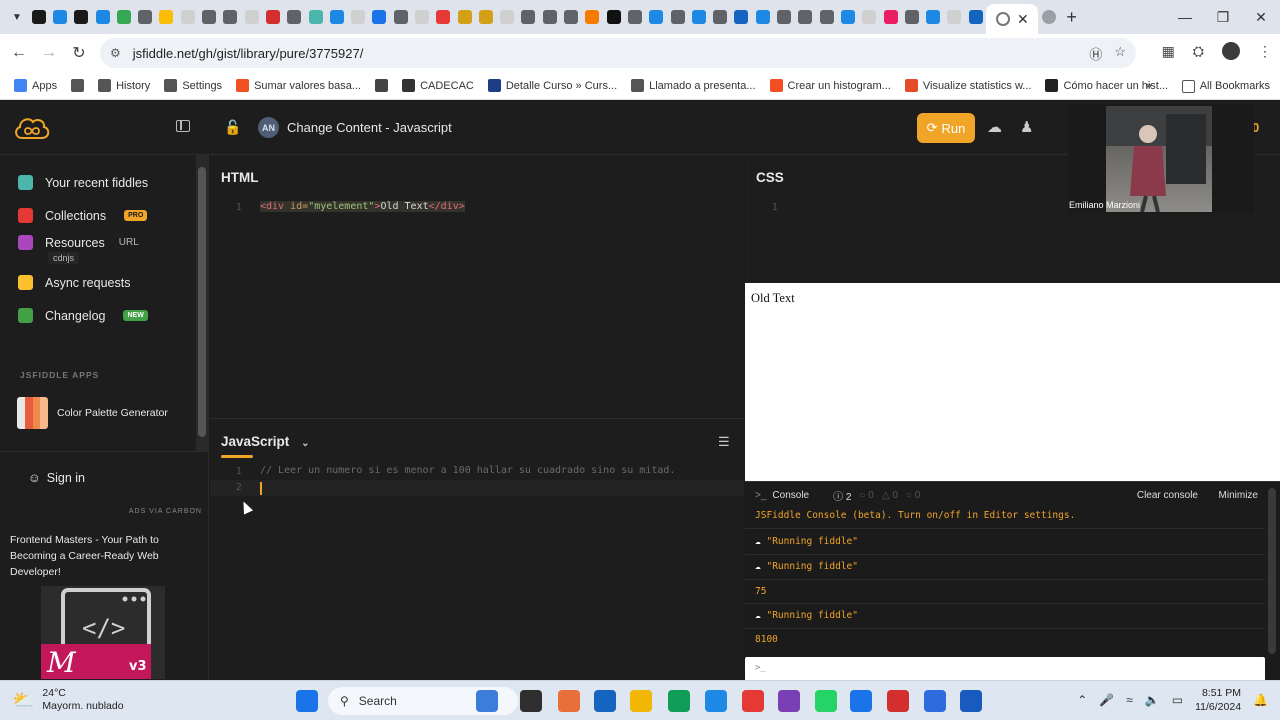 The height and width of the screenshot is (720, 1280). Describe the element at coordinates (74, 282) in the screenshot. I see `sidebar-item-async-requests: Async requests` at that location.